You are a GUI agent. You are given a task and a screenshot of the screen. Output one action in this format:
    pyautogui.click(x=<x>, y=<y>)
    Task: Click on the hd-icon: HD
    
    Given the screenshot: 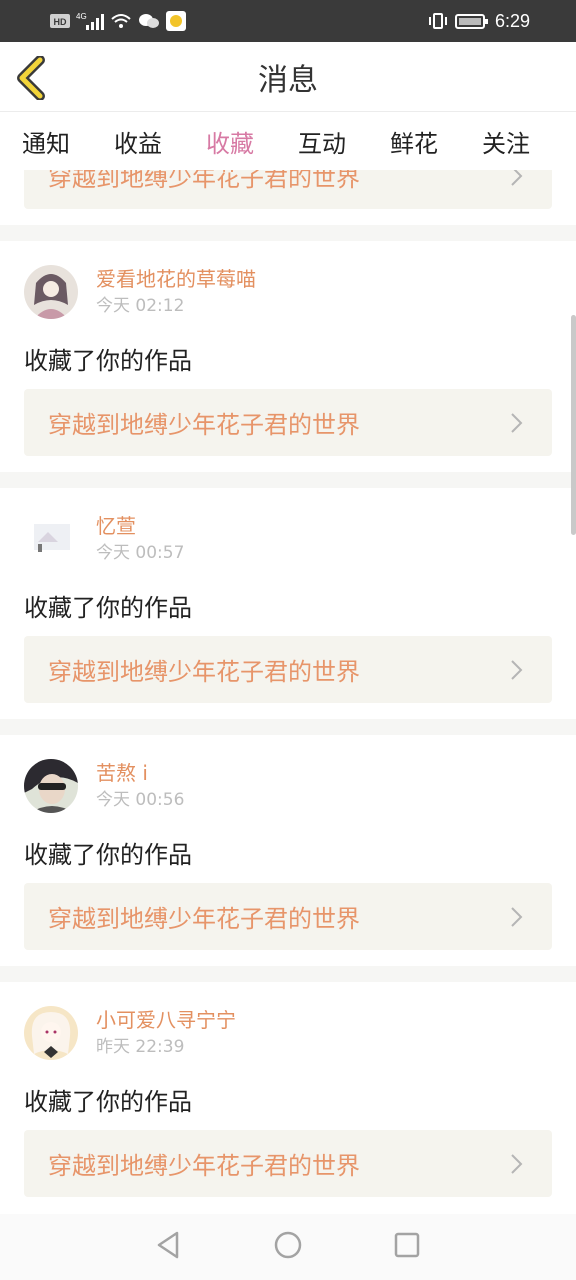 What is the action you would take?
    pyautogui.click(x=60, y=21)
    